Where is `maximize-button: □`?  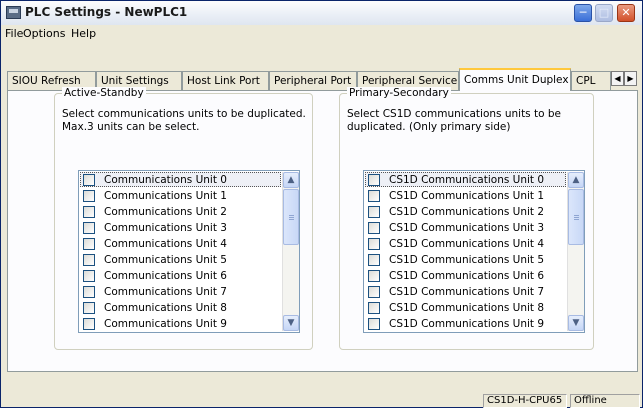 maximize-button: □ is located at coordinates (604, 13).